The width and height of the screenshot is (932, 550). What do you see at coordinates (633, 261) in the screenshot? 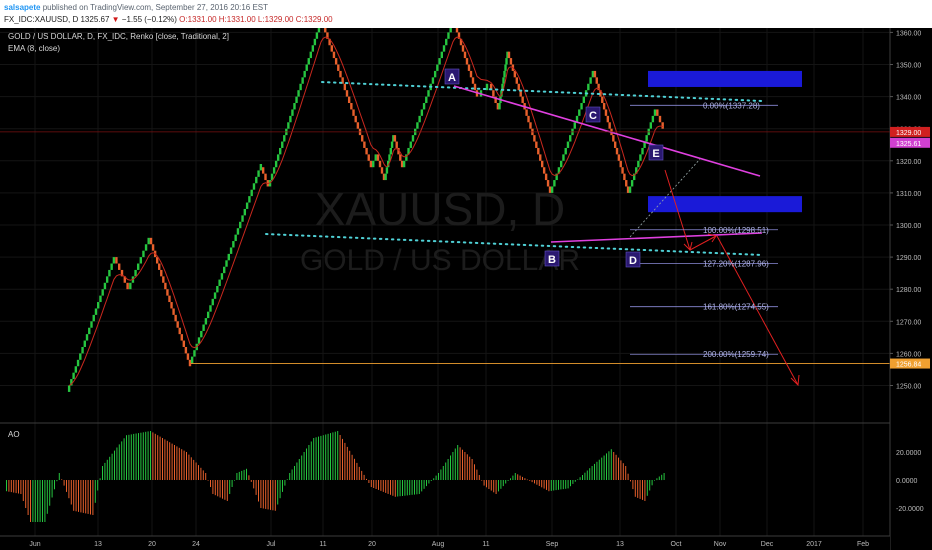
I see `point-d-label: D` at bounding box center [633, 261].